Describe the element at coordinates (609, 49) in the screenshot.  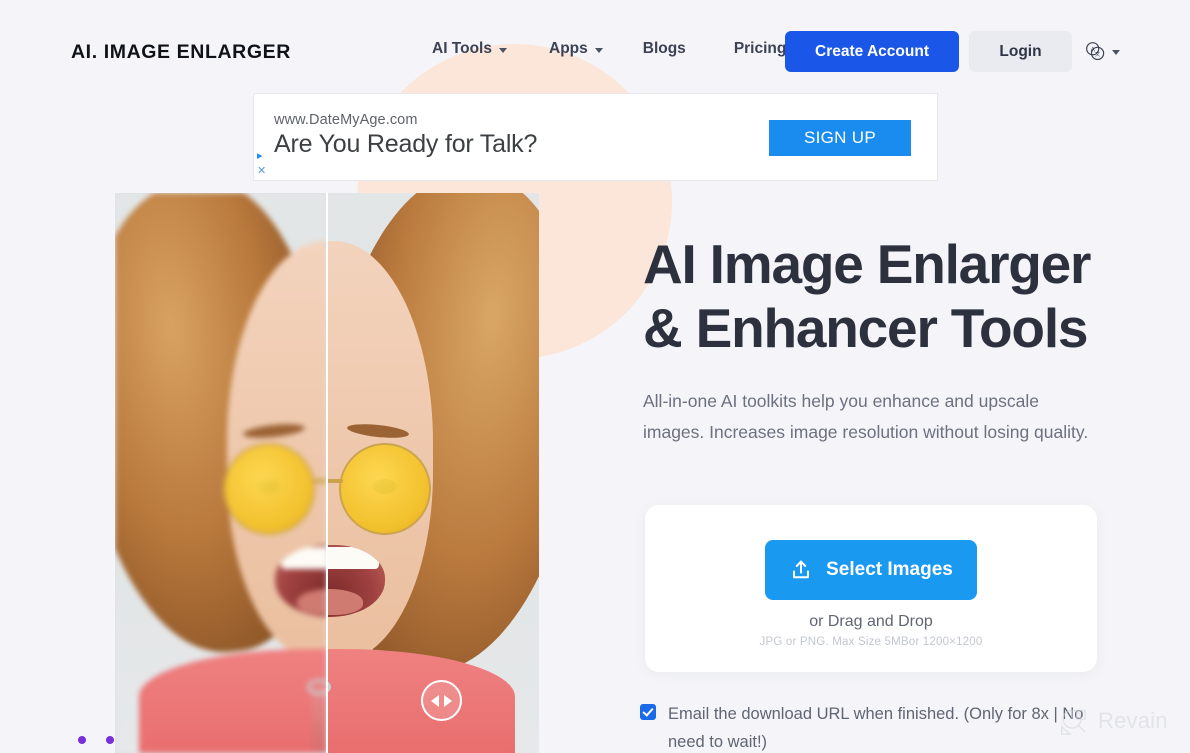
I see `main-nav: AI Tools Apps Blogs Pricing` at that location.